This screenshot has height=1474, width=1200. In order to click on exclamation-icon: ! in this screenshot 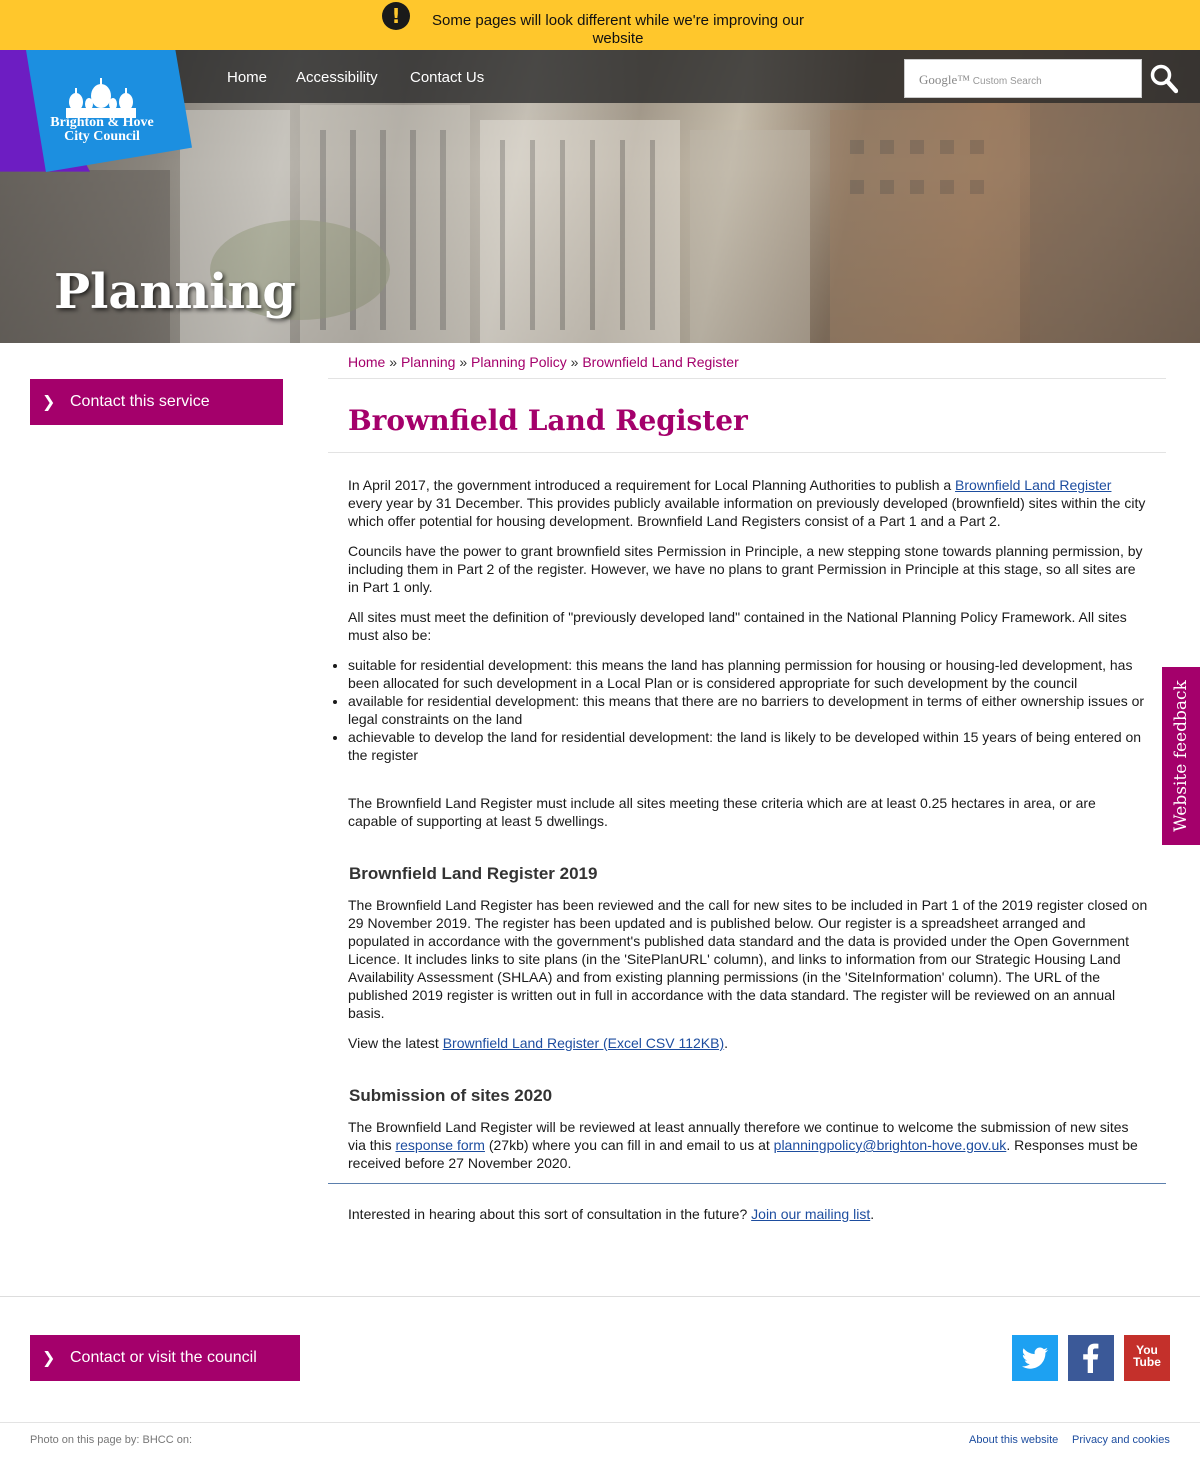, I will do `click(396, 16)`.